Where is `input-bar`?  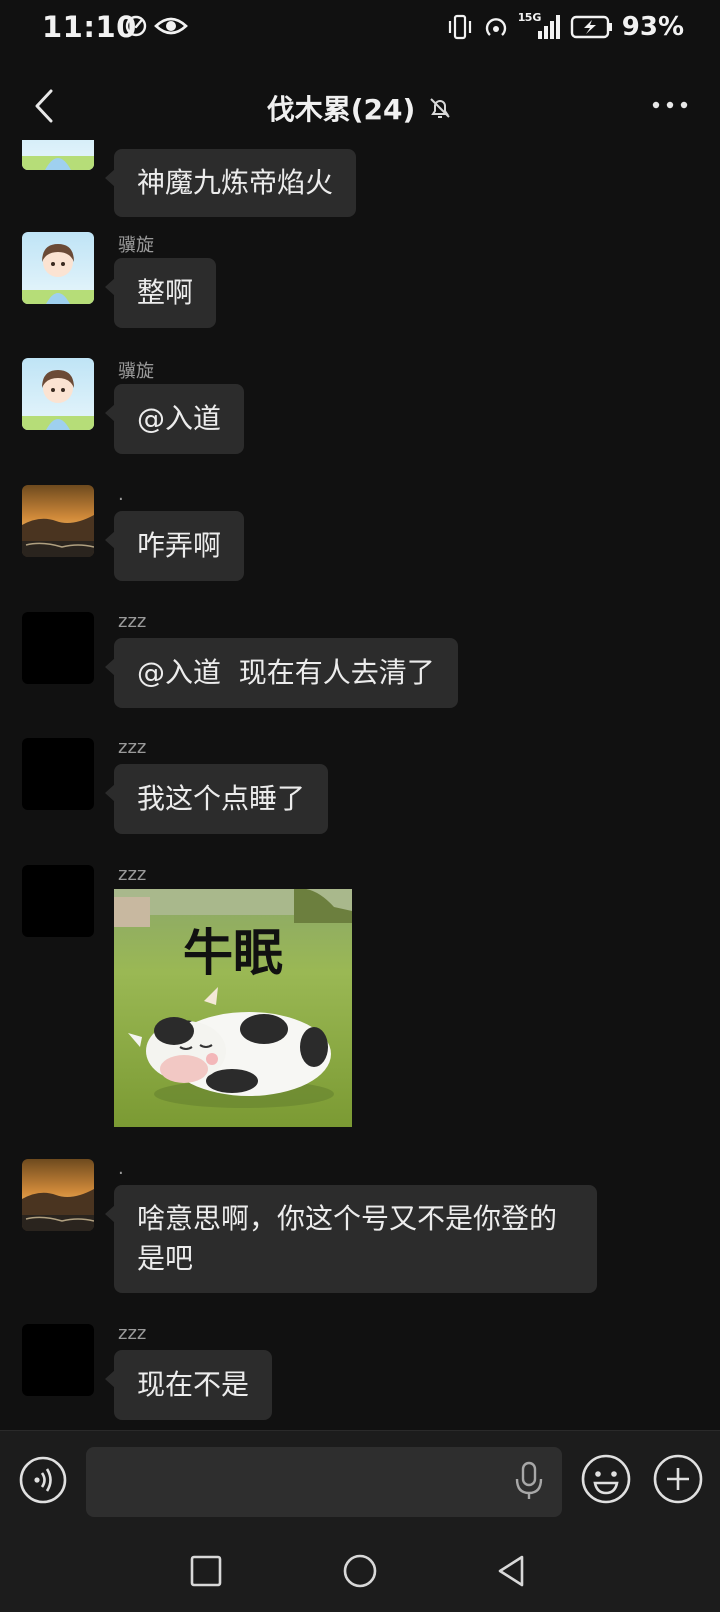 input-bar is located at coordinates (360, 1480).